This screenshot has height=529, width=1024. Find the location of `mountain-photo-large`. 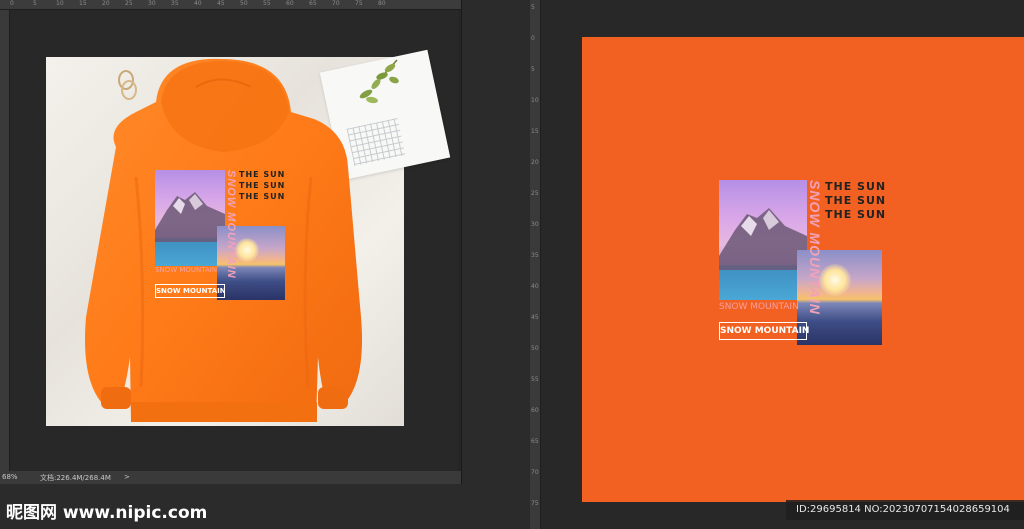

mountain-photo-large is located at coordinates (763, 240).